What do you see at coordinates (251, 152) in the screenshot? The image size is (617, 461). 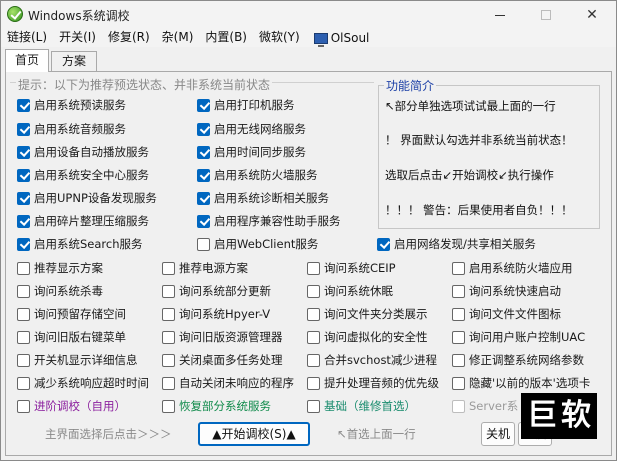 I see `option-timesync-service: 启用时间同步服务` at bounding box center [251, 152].